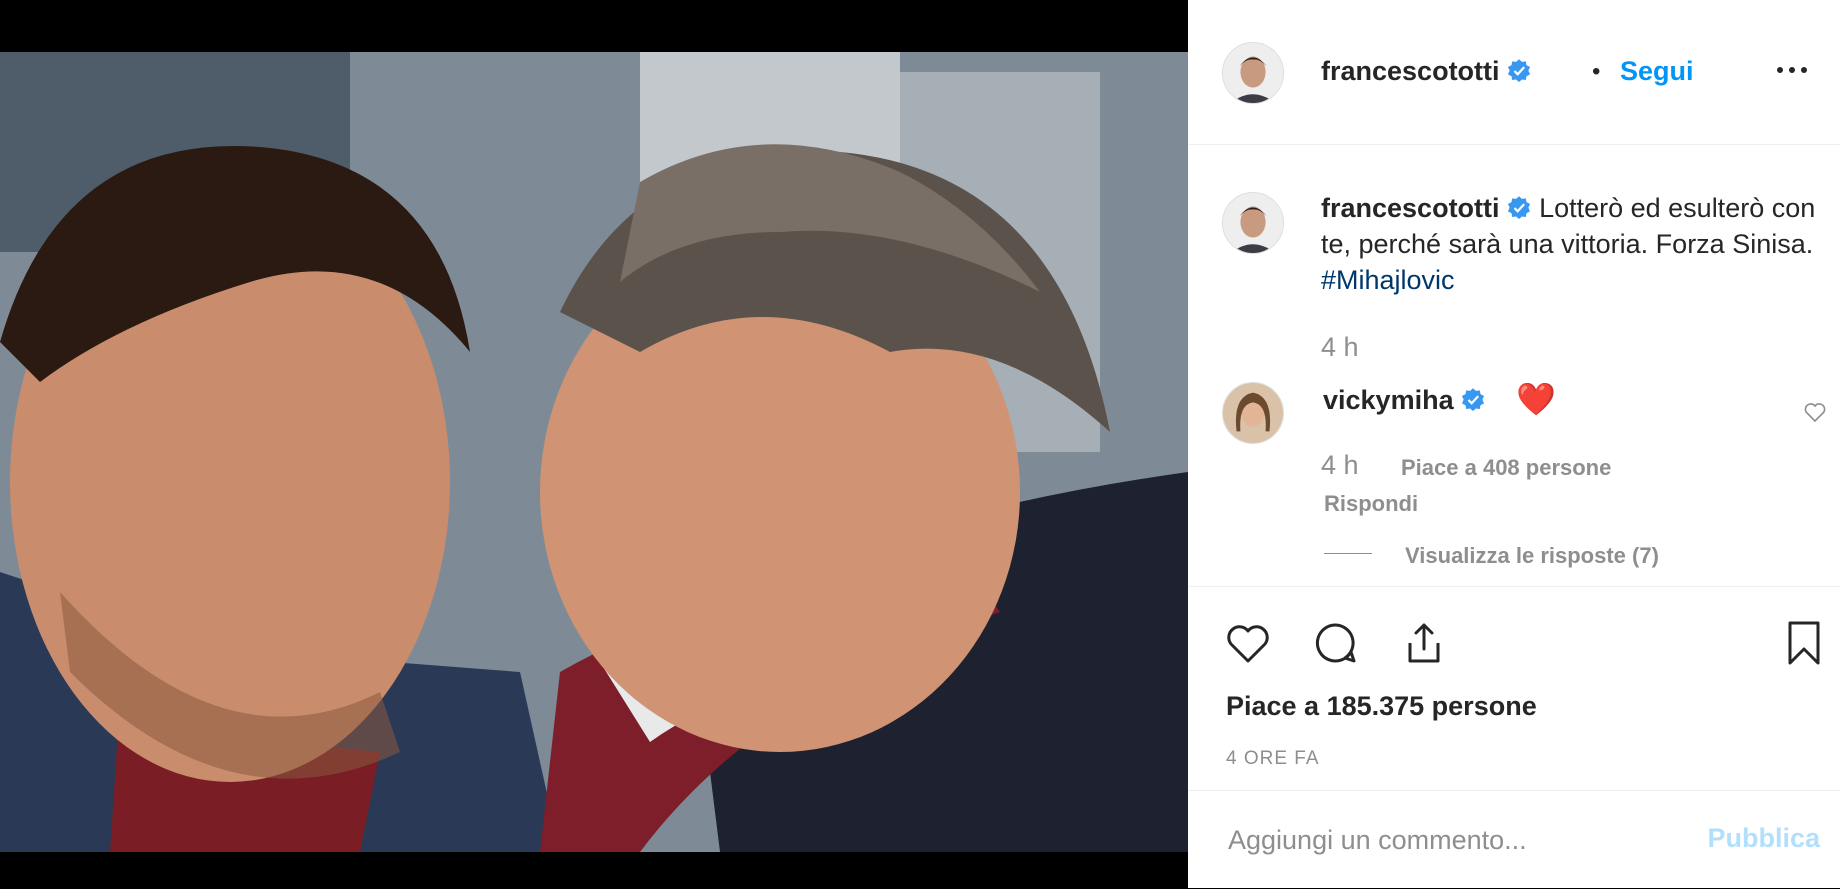 This screenshot has height=889, width=1840. I want to click on post-header: francescototti • Segui, so click(1514, 72).